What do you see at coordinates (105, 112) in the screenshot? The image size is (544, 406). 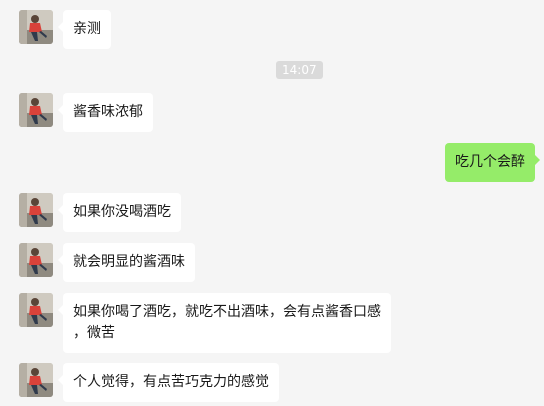 I see `message-bubble: 酱香味浓郁` at bounding box center [105, 112].